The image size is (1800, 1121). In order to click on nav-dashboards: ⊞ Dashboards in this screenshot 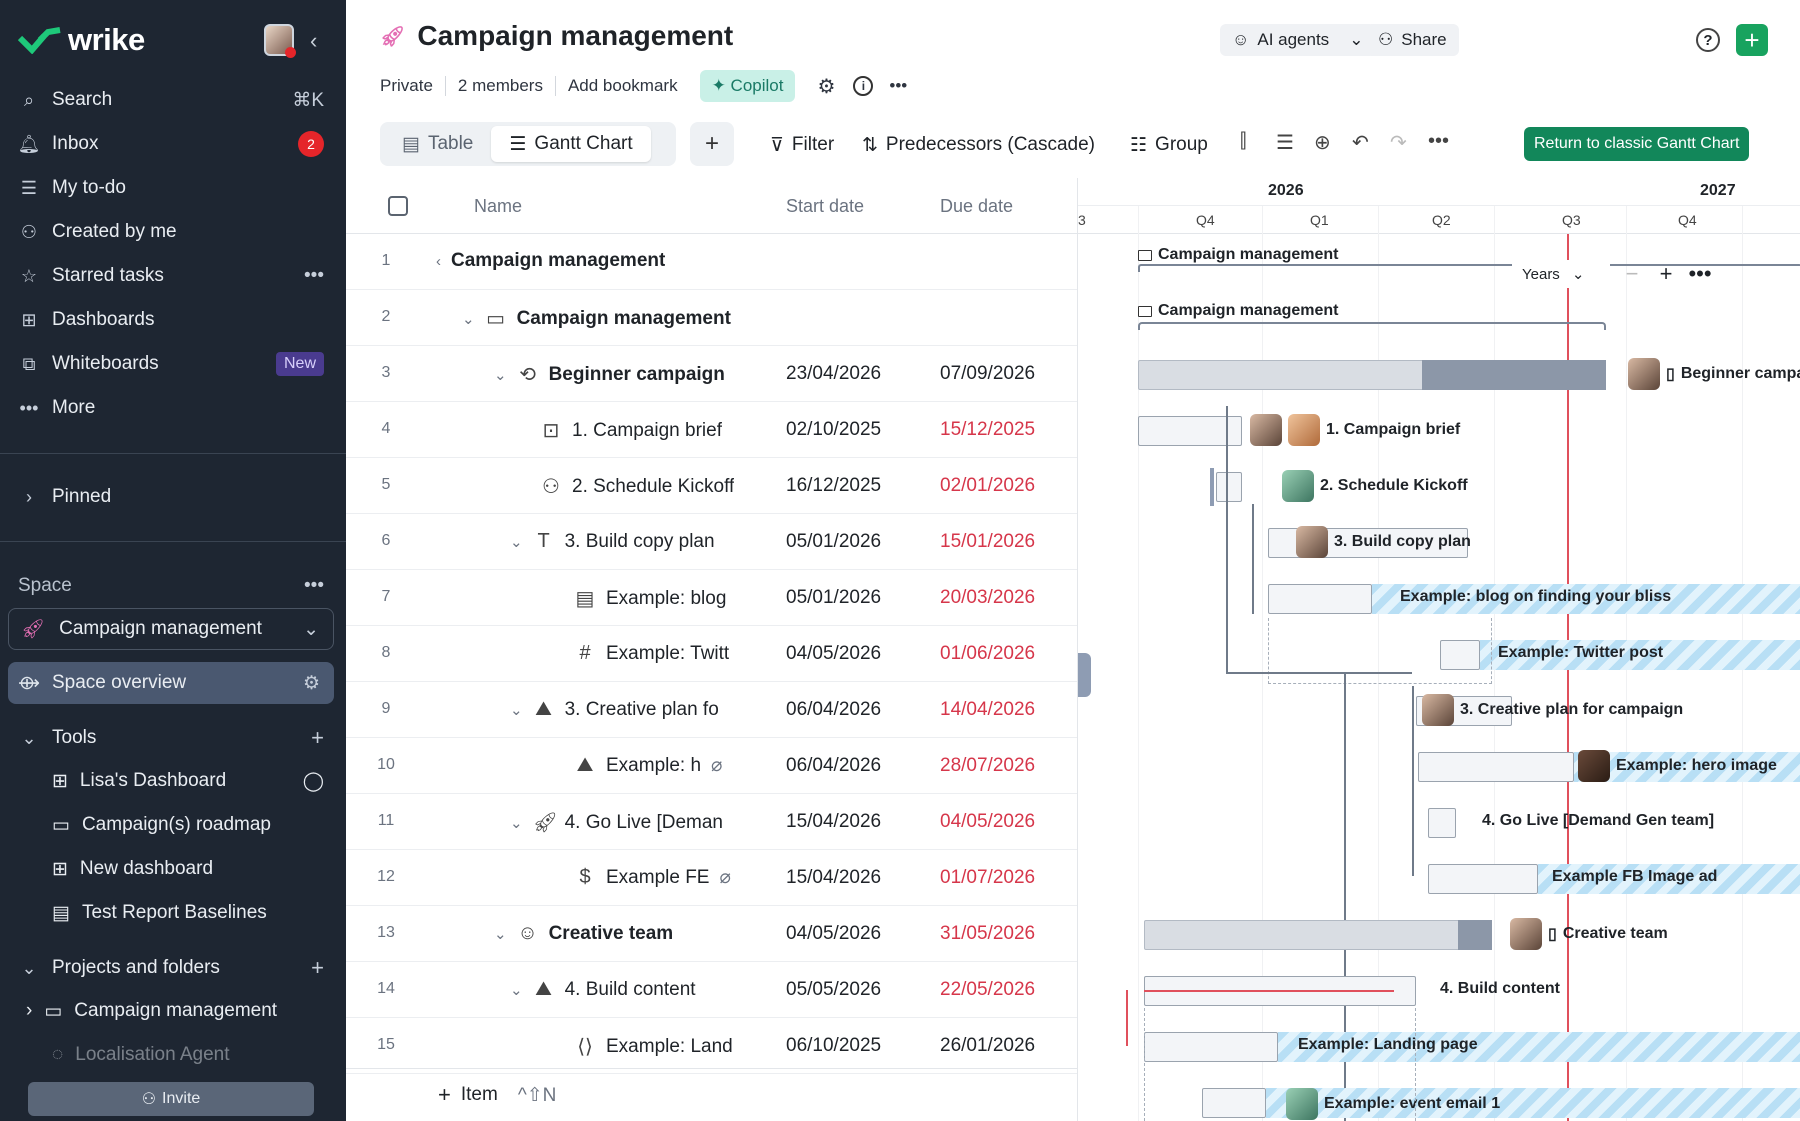, I will do `click(173, 320)`.